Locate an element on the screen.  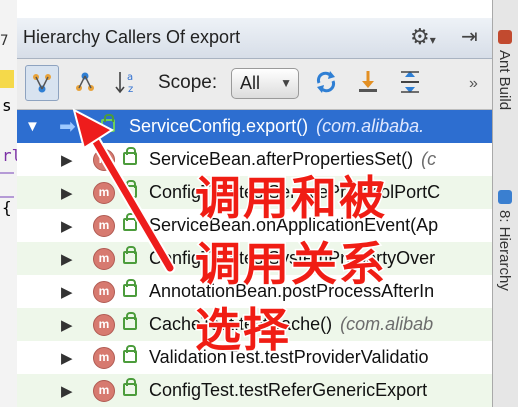
annotation-text: 调用和被 is located at coordinates (290, 198).